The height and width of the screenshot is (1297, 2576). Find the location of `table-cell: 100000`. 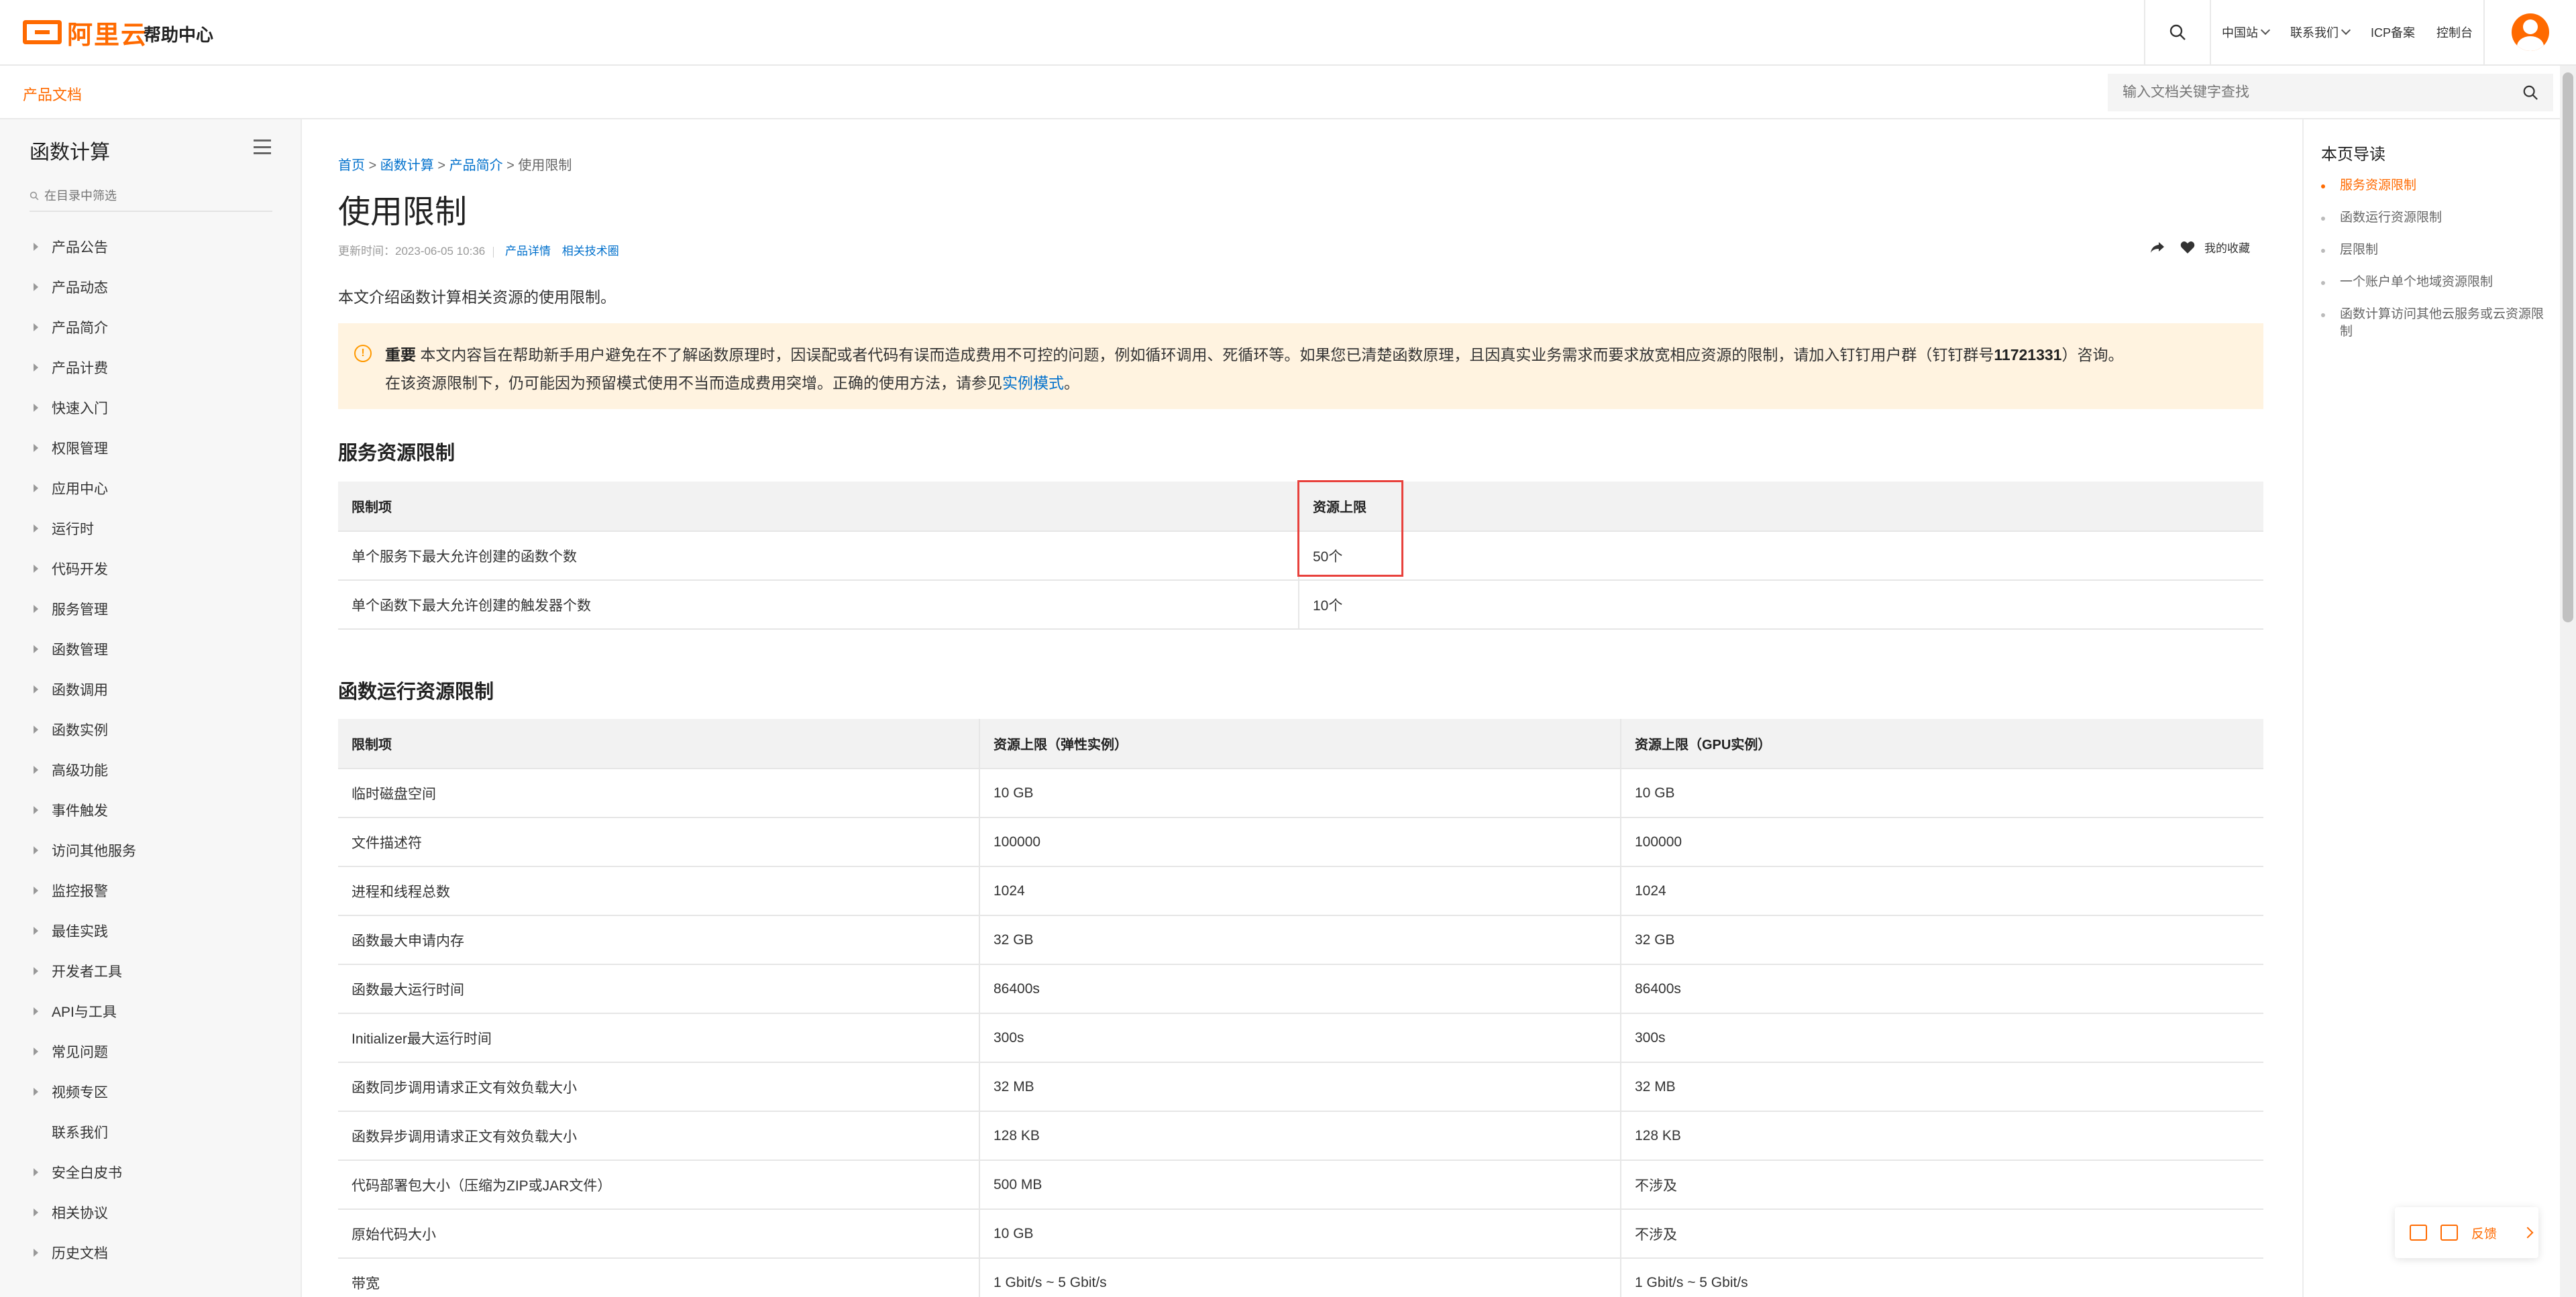

table-cell: 100000 is located at coordinates (1300, 842).